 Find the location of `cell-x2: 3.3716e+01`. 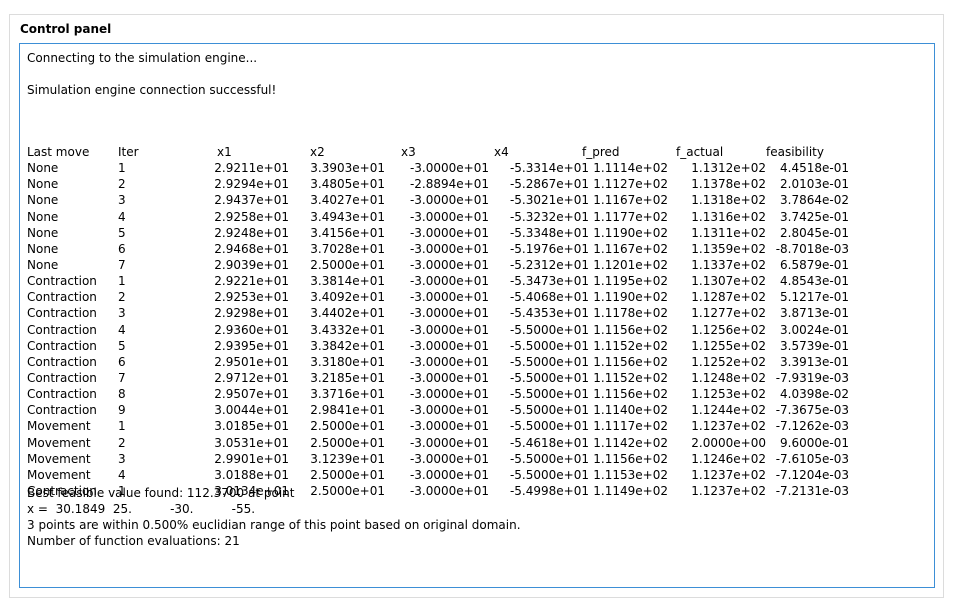

cell-x2: 3.3716e+01 is located at coordinates (347, 394).